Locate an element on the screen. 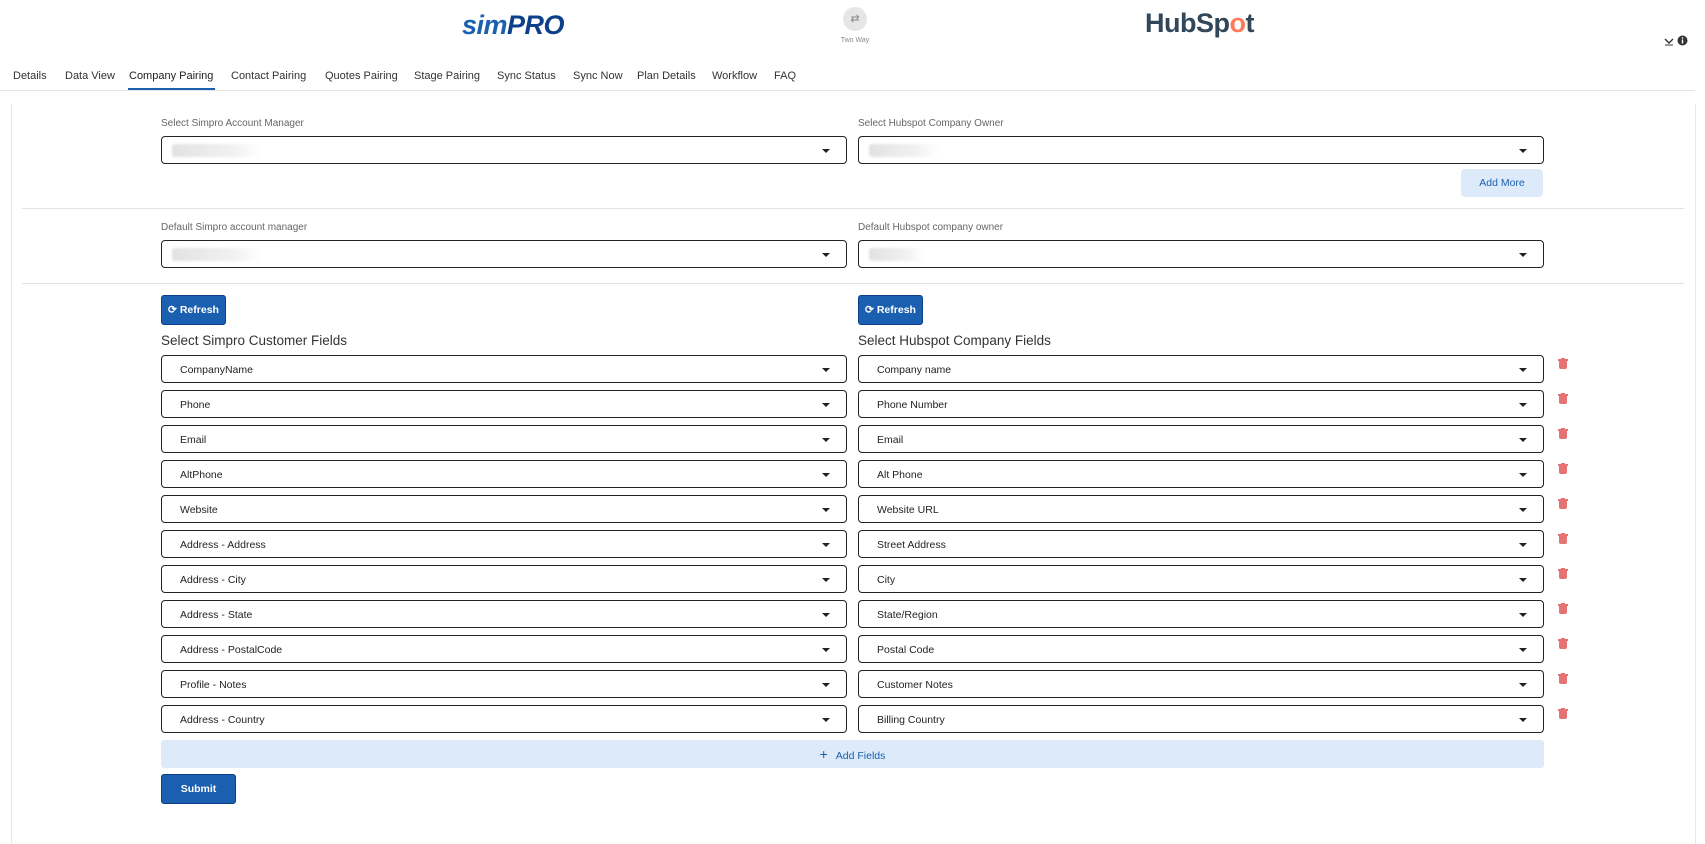 The image size is (1705, 844). simpro-field-select: Address - PostalCode is located at coordinates (504, 649).